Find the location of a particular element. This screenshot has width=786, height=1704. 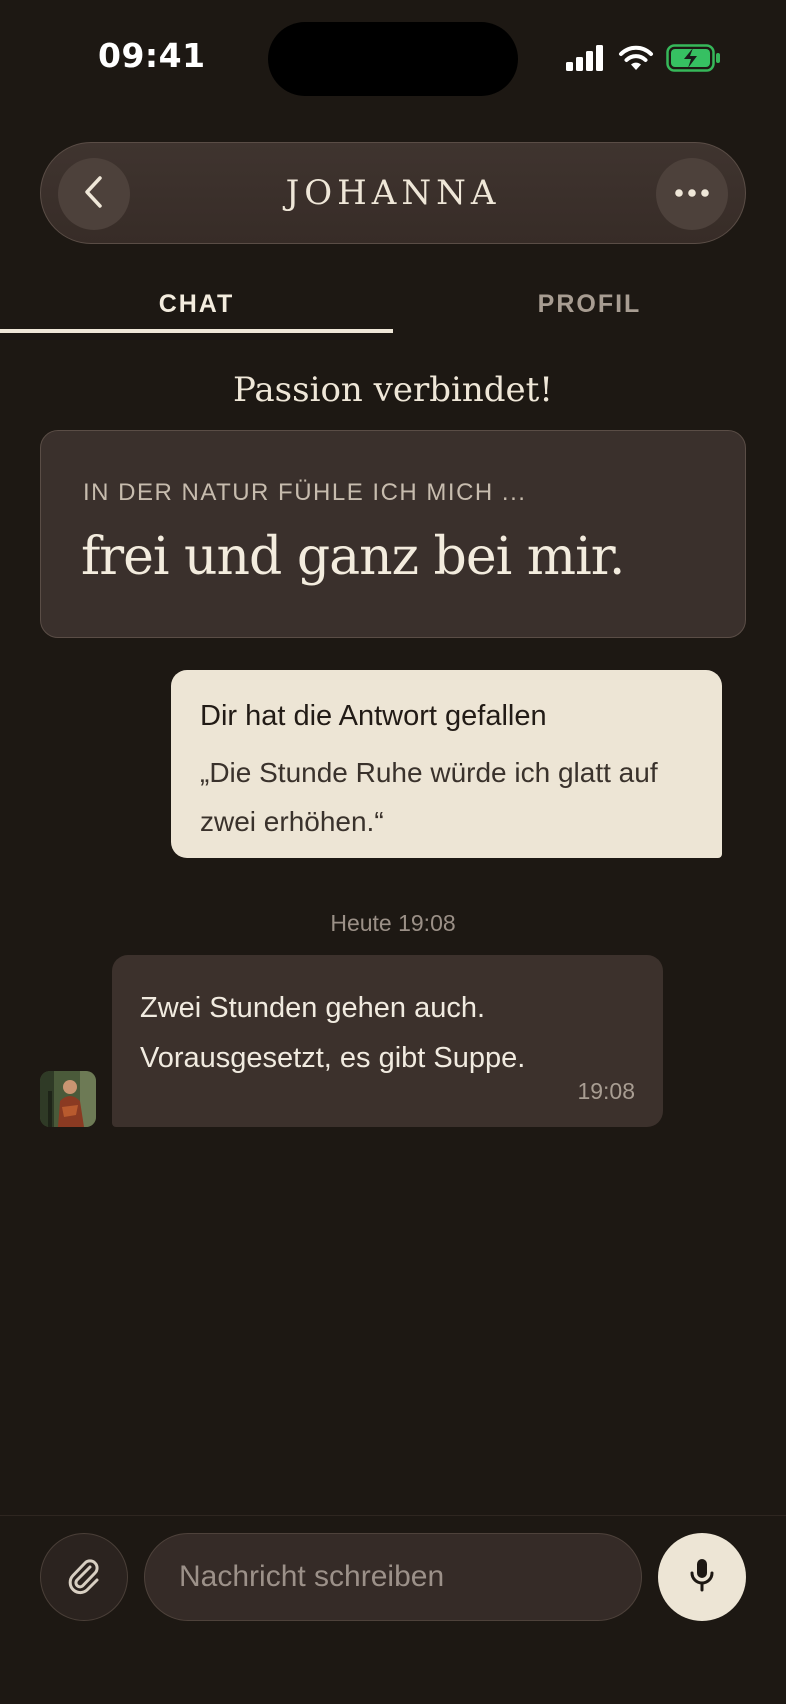

liked-answer-title: Dir hat die Antwort gefallen is located at coordinates (373, 716).